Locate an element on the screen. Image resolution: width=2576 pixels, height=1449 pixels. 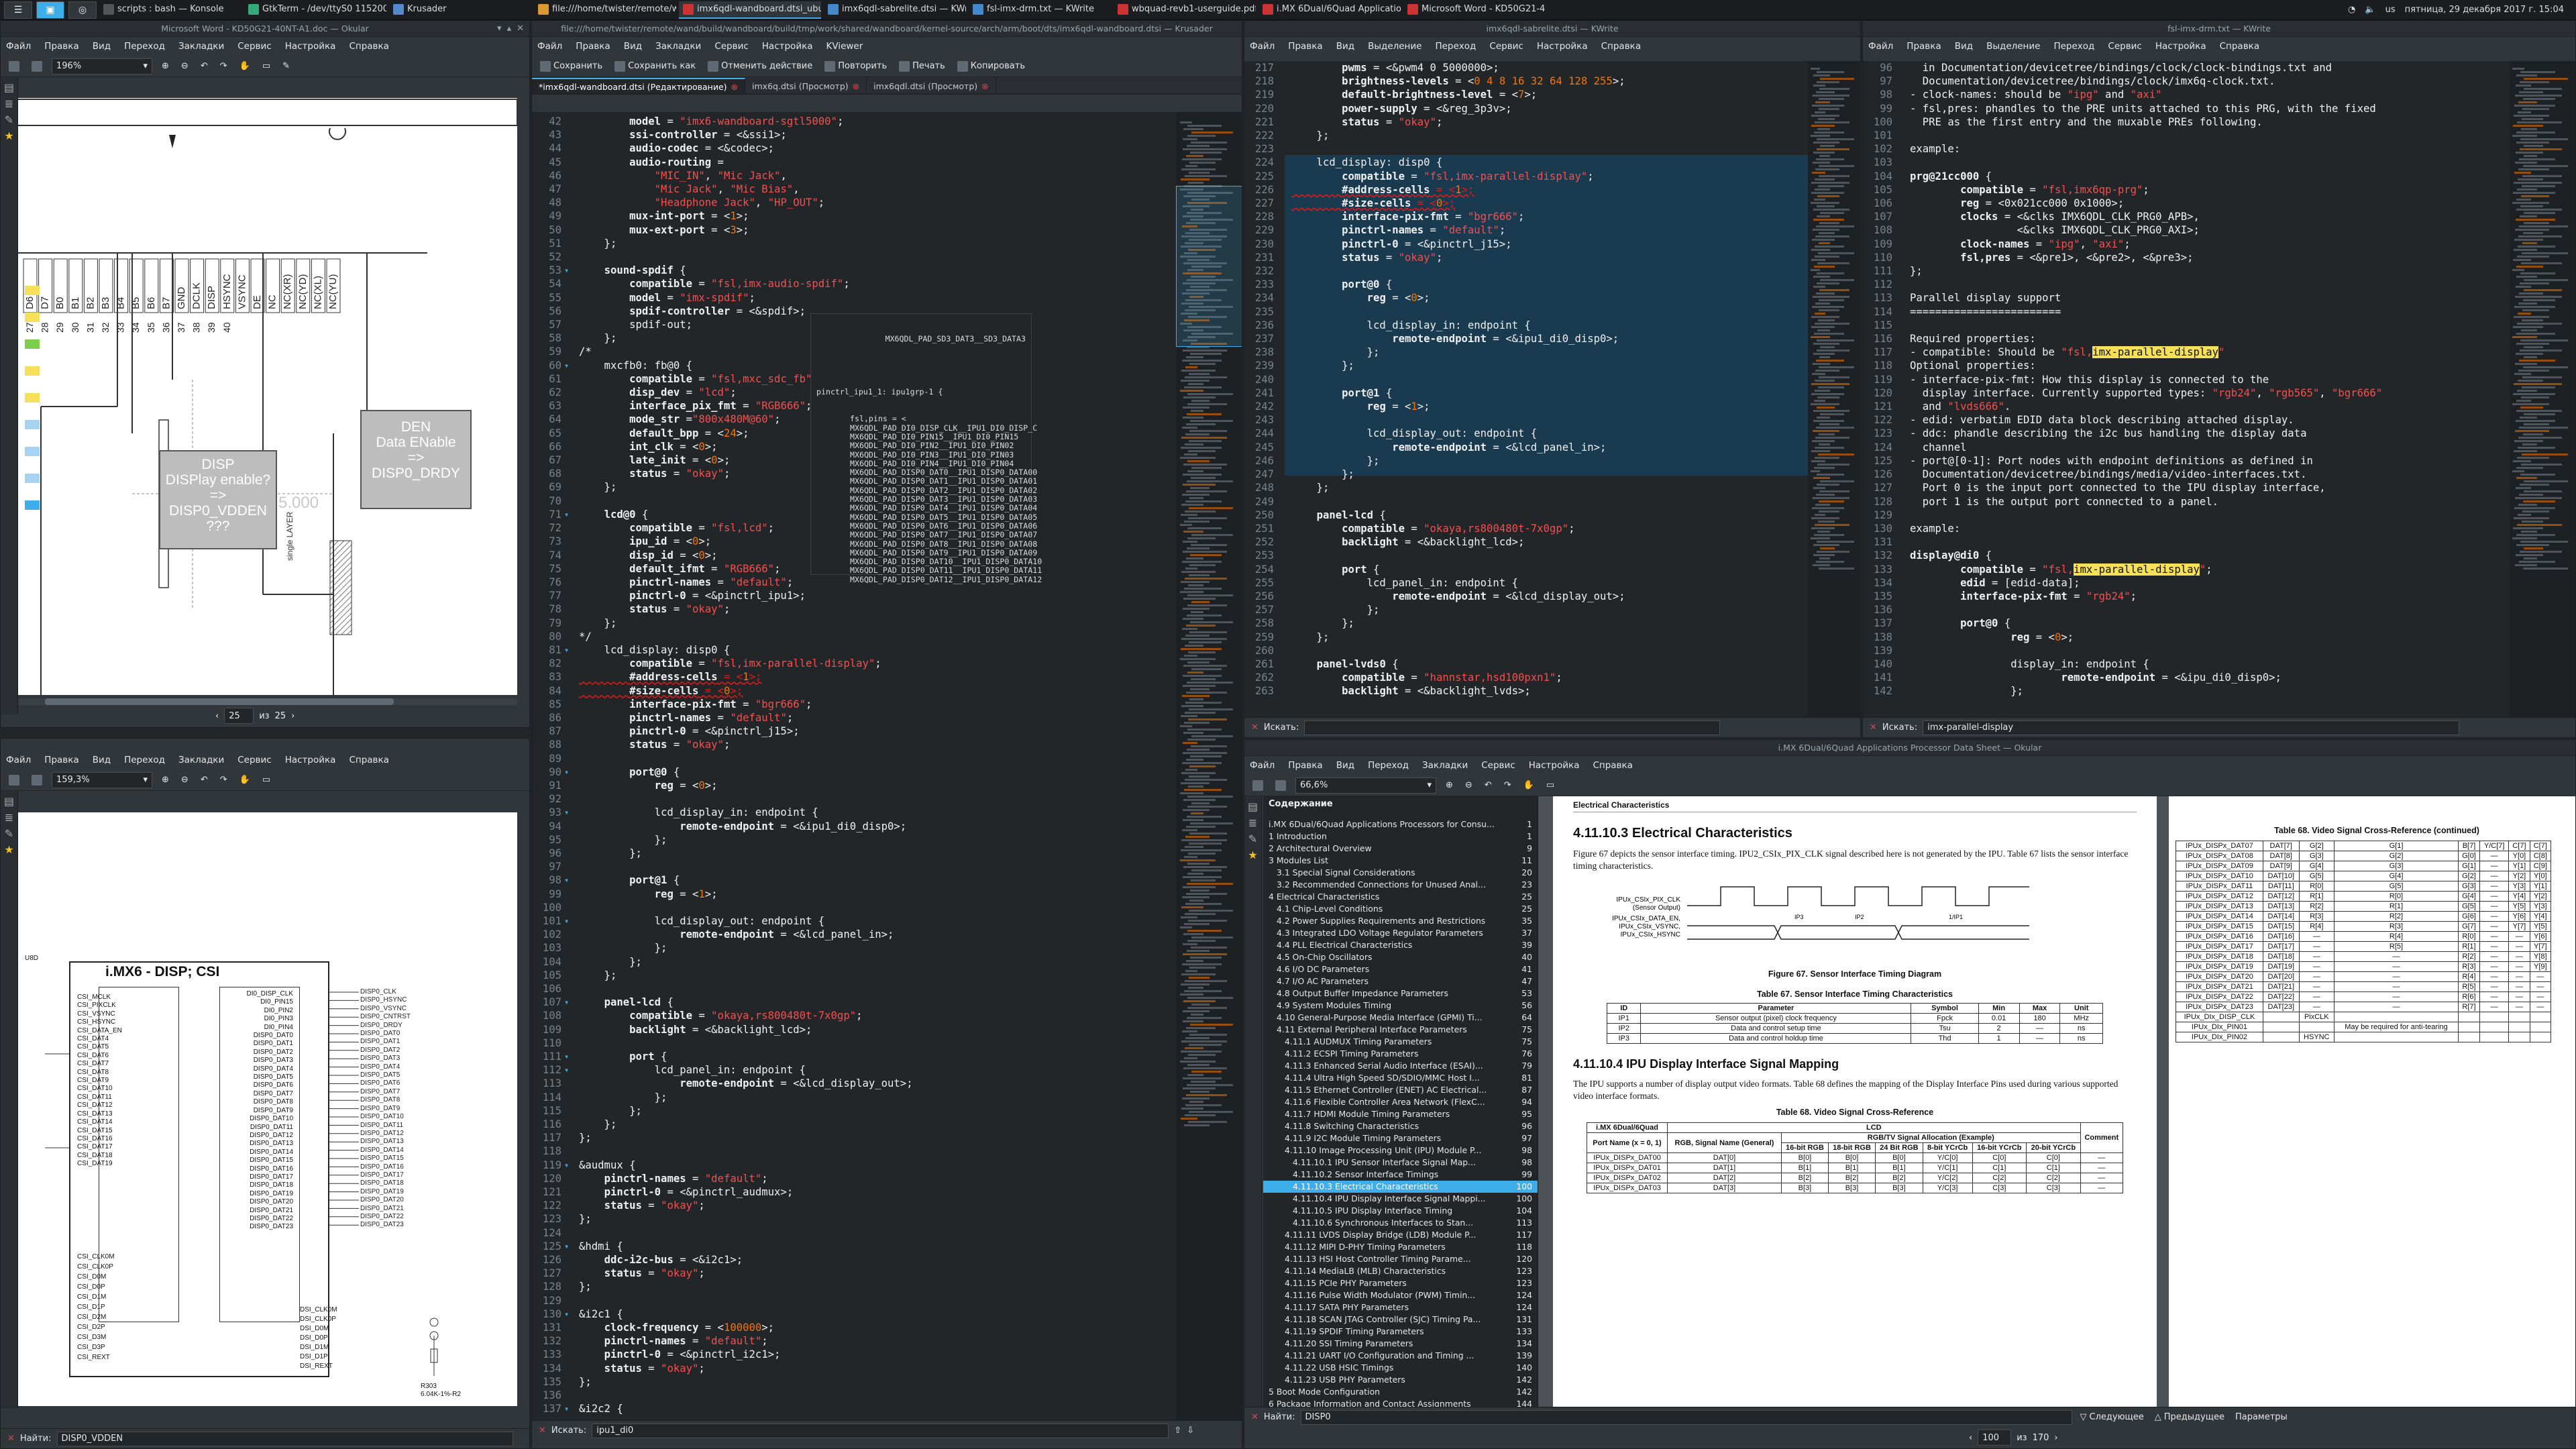
toc-item: 4.11.17 SATA PHY Parameters 124 is located at coordinates (1400, 1307).